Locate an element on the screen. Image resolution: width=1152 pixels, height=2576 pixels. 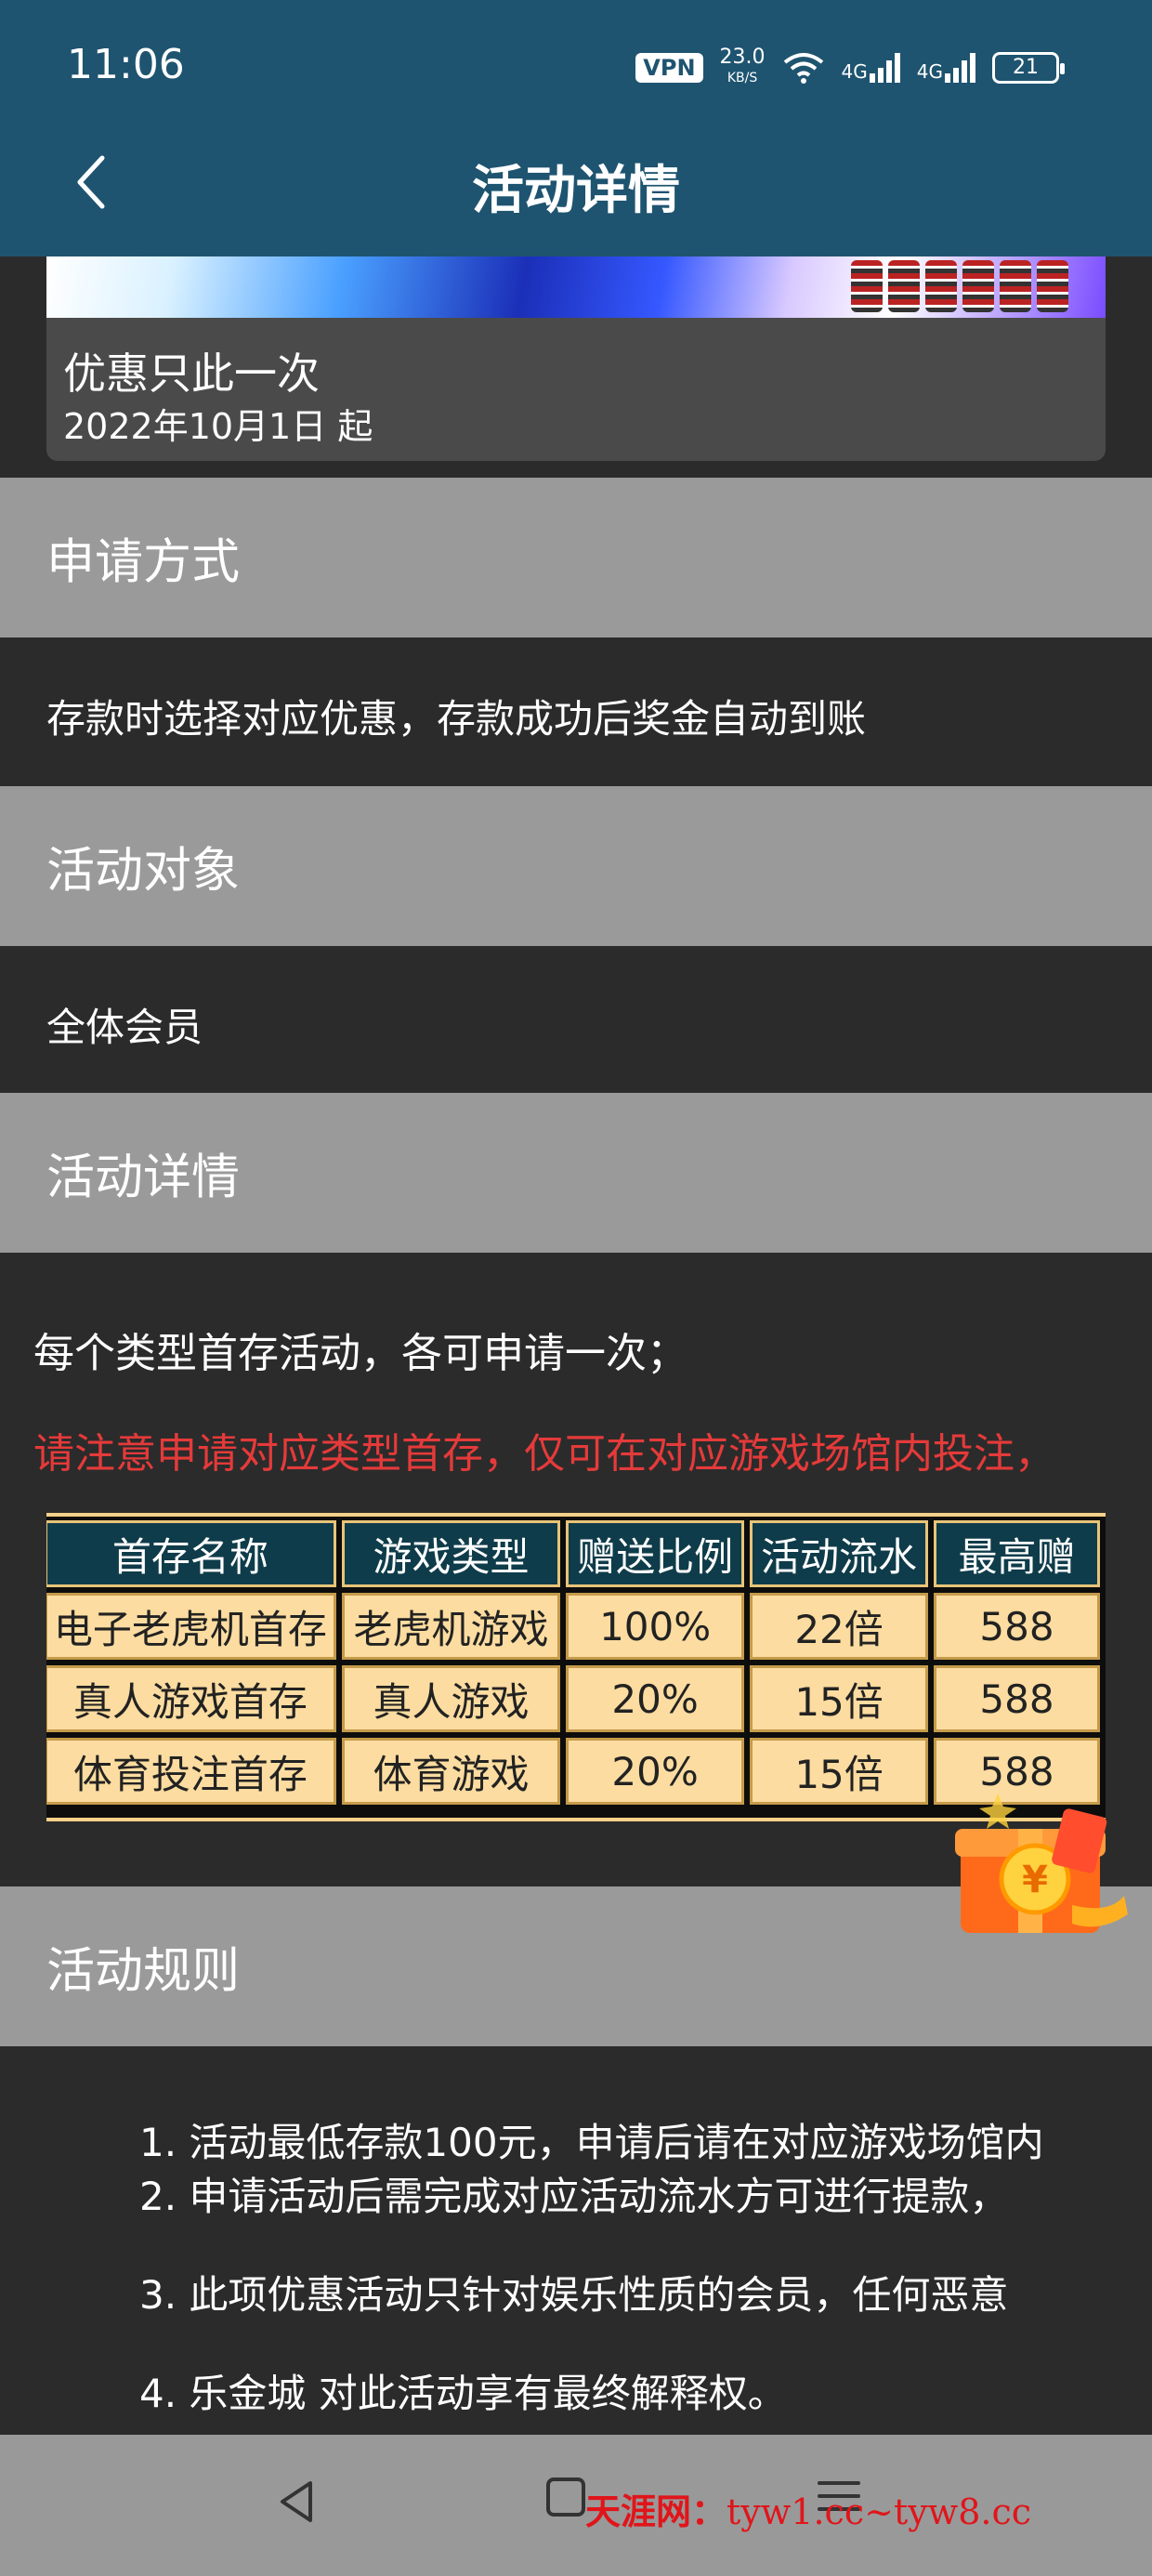
table-header-cell: 活动流水 is located at coordinates (839, 1553).